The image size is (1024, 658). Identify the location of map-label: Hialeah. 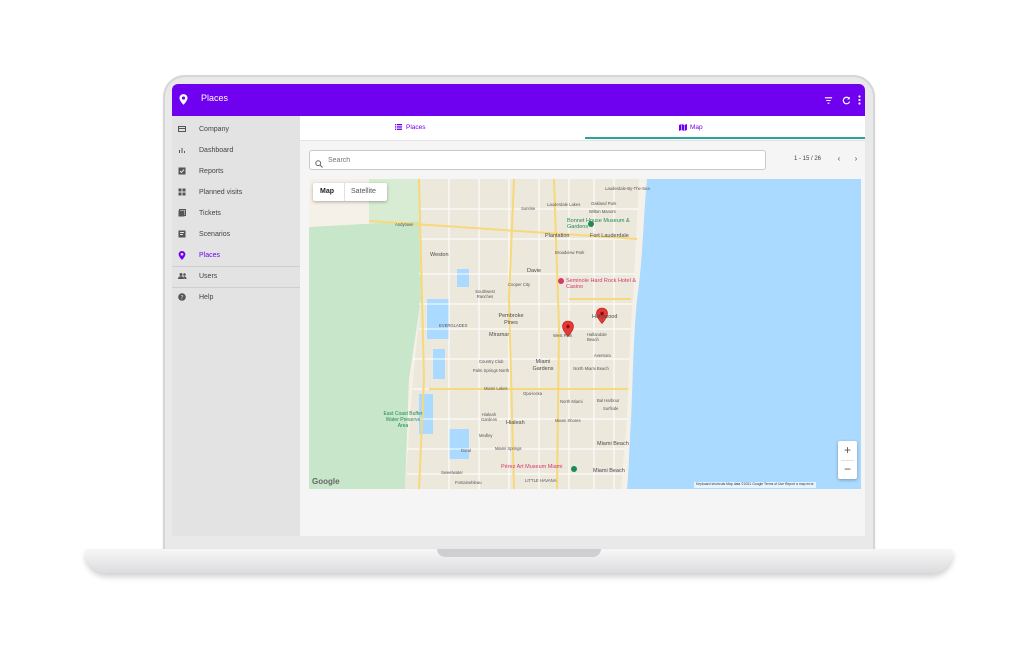
(515, 423).